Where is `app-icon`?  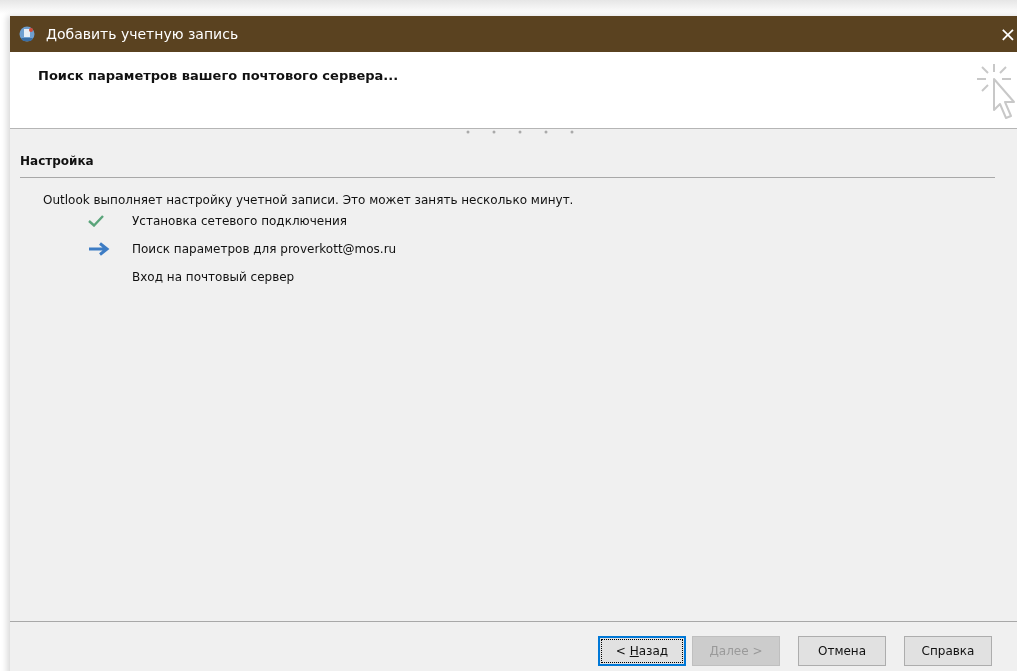
app-icon is located at coordinates (27, 34).